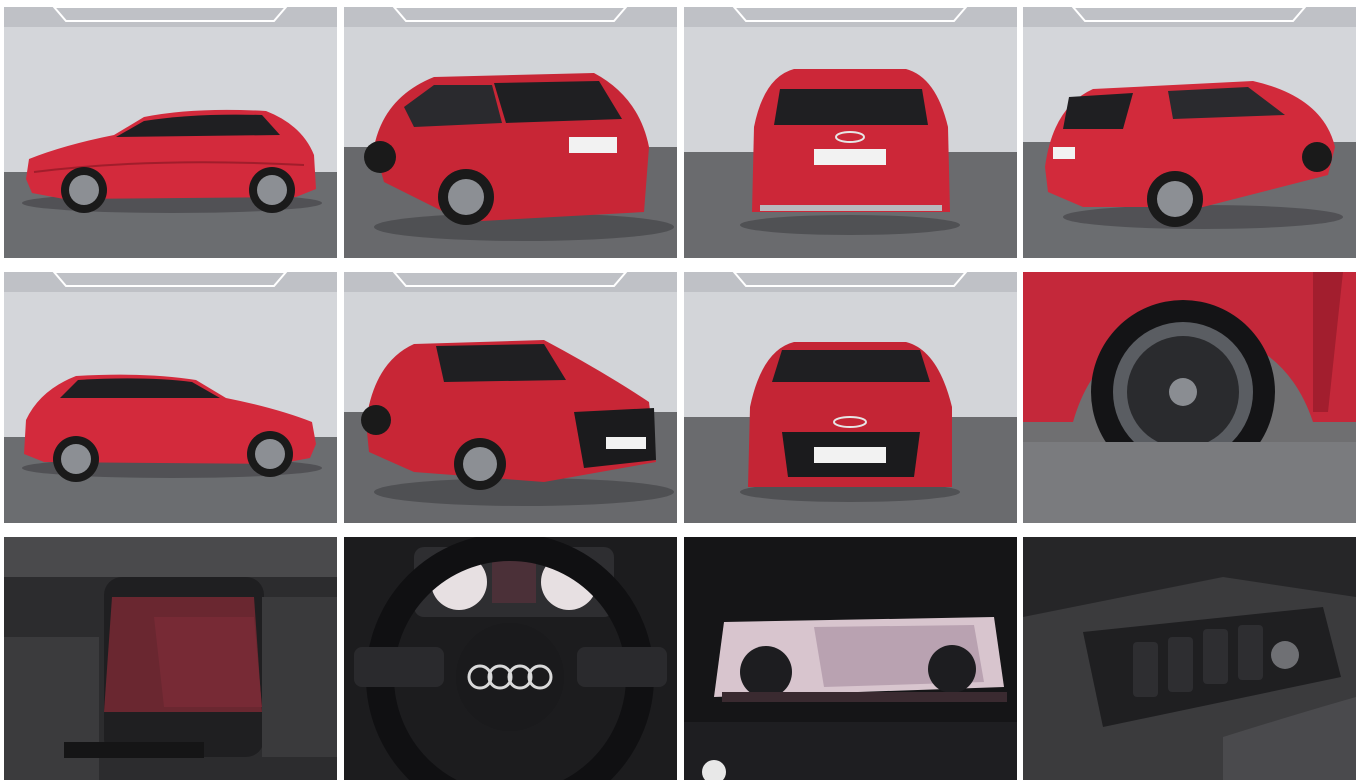 The width and height of the screenshot is (1365, 780). I want to click on photo-front, so click(850, 397).